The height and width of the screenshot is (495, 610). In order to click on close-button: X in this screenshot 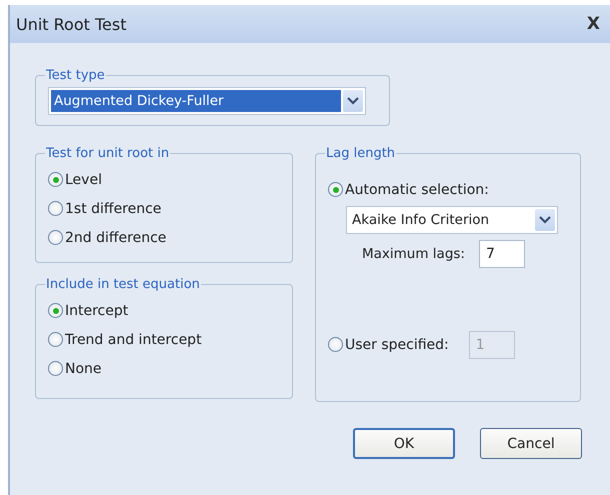, I will do `click(593, 24)`.